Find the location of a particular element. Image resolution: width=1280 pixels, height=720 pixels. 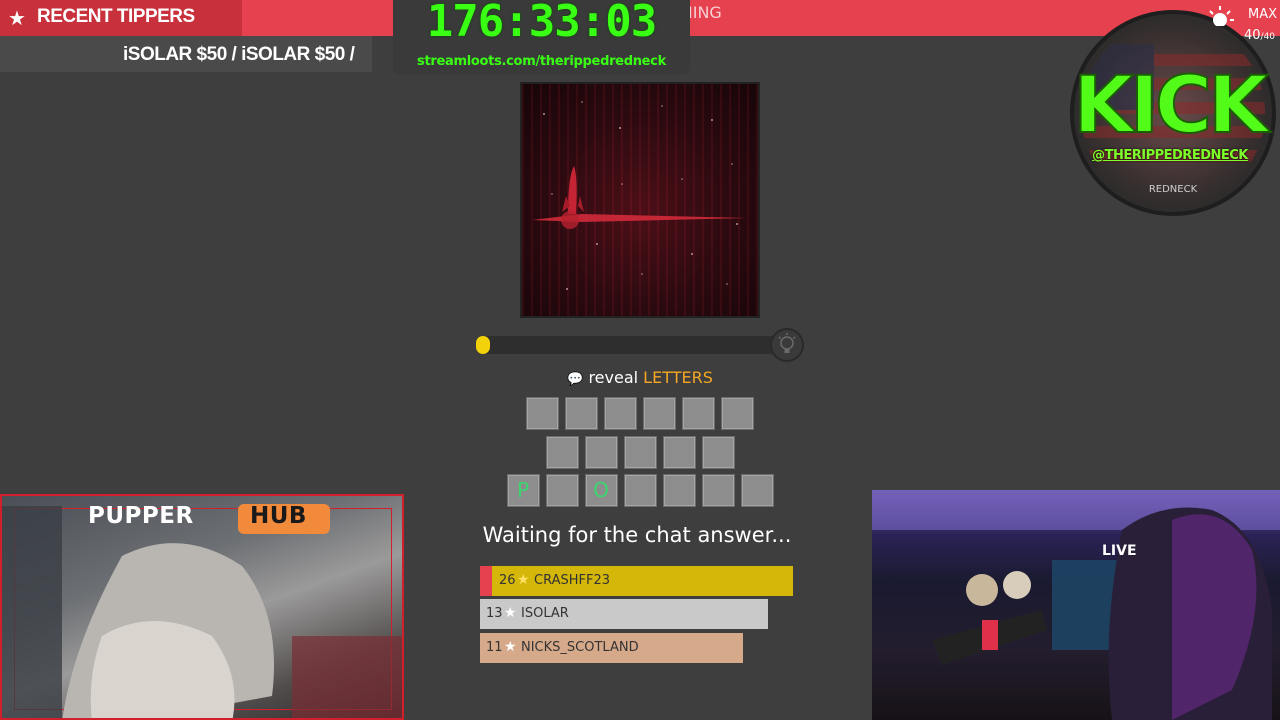

reveal-prefix: reveal is located at coordinates (613, 377).